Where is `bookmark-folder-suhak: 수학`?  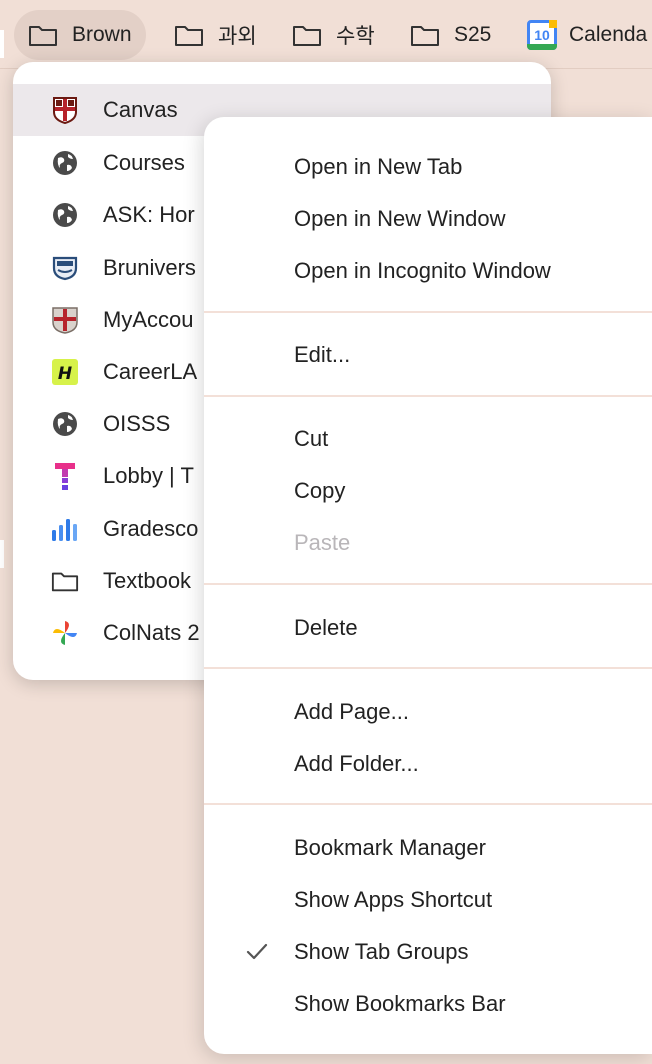
bookmark-folder-suhak: 수학 is located at coordinates (333, 35).